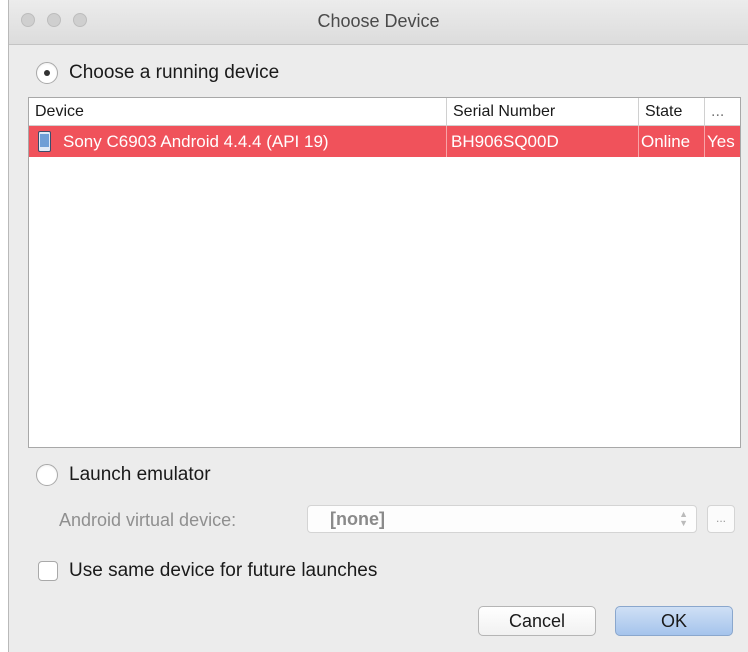  What do you see at coordinates (174, 73) in the screenshot?
I see `running-device-label: Choose a running device` at bounding box center [174, 73].